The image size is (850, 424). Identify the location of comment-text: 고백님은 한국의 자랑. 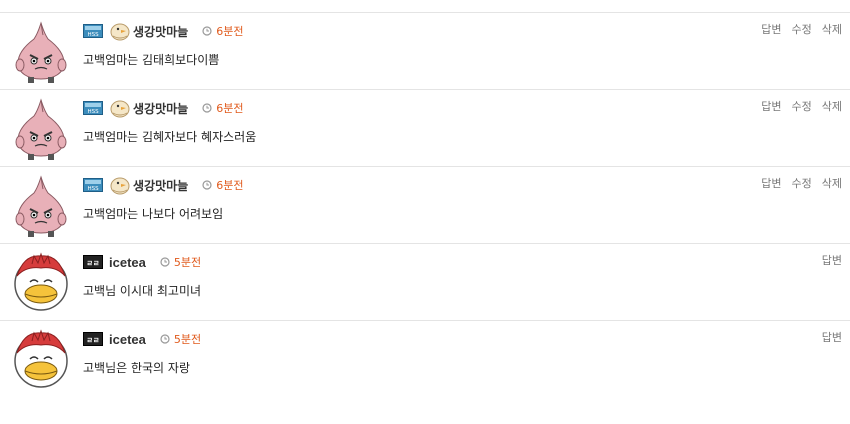
(136, 368).